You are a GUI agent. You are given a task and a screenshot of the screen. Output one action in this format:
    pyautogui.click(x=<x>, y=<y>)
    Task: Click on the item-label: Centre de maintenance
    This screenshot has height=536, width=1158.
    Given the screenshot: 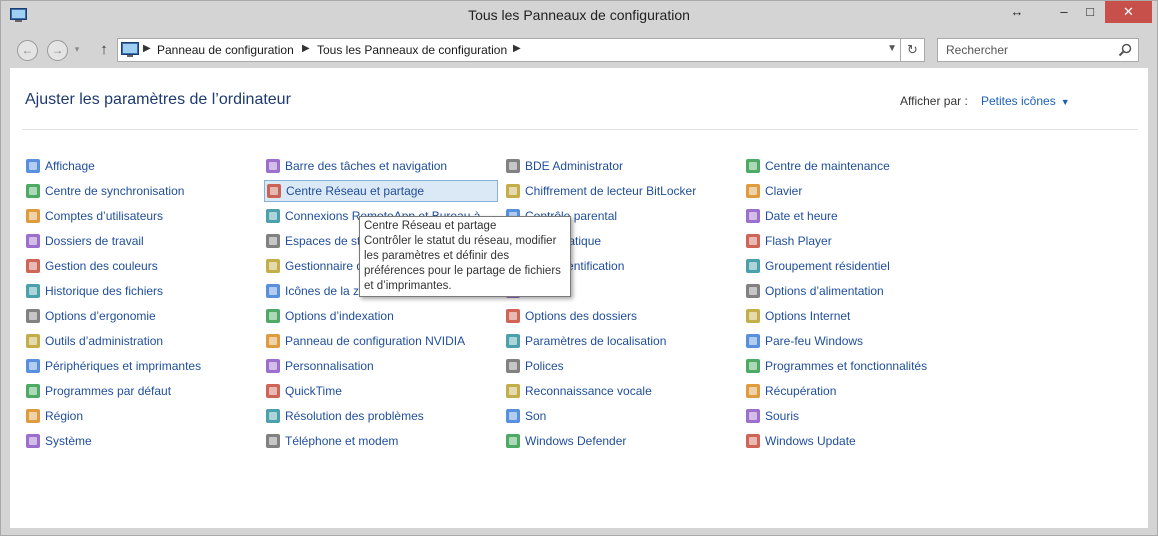 What is the action you would take?
    pyautogui.click(x=827, y=166)
    